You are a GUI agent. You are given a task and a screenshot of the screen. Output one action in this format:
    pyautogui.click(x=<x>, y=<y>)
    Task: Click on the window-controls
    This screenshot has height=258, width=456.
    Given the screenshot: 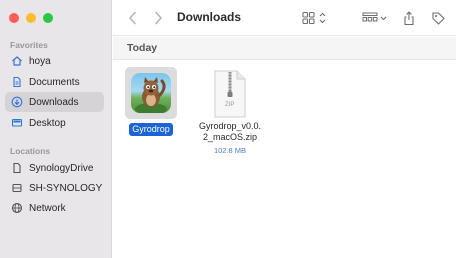 What is the action you would take?
    pyautogui.click(x=31, y=18)
    